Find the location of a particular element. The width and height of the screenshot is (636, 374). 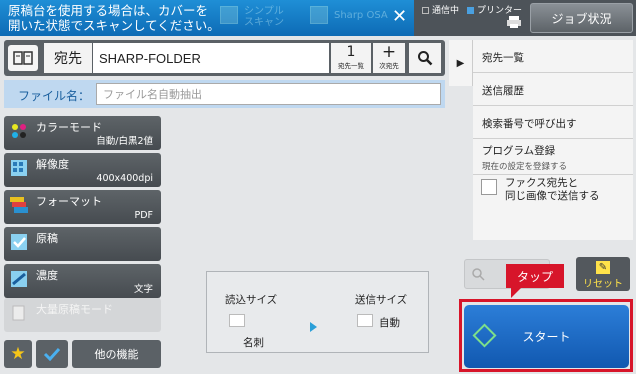

address-book-icon is located at coordinates (23, 58).